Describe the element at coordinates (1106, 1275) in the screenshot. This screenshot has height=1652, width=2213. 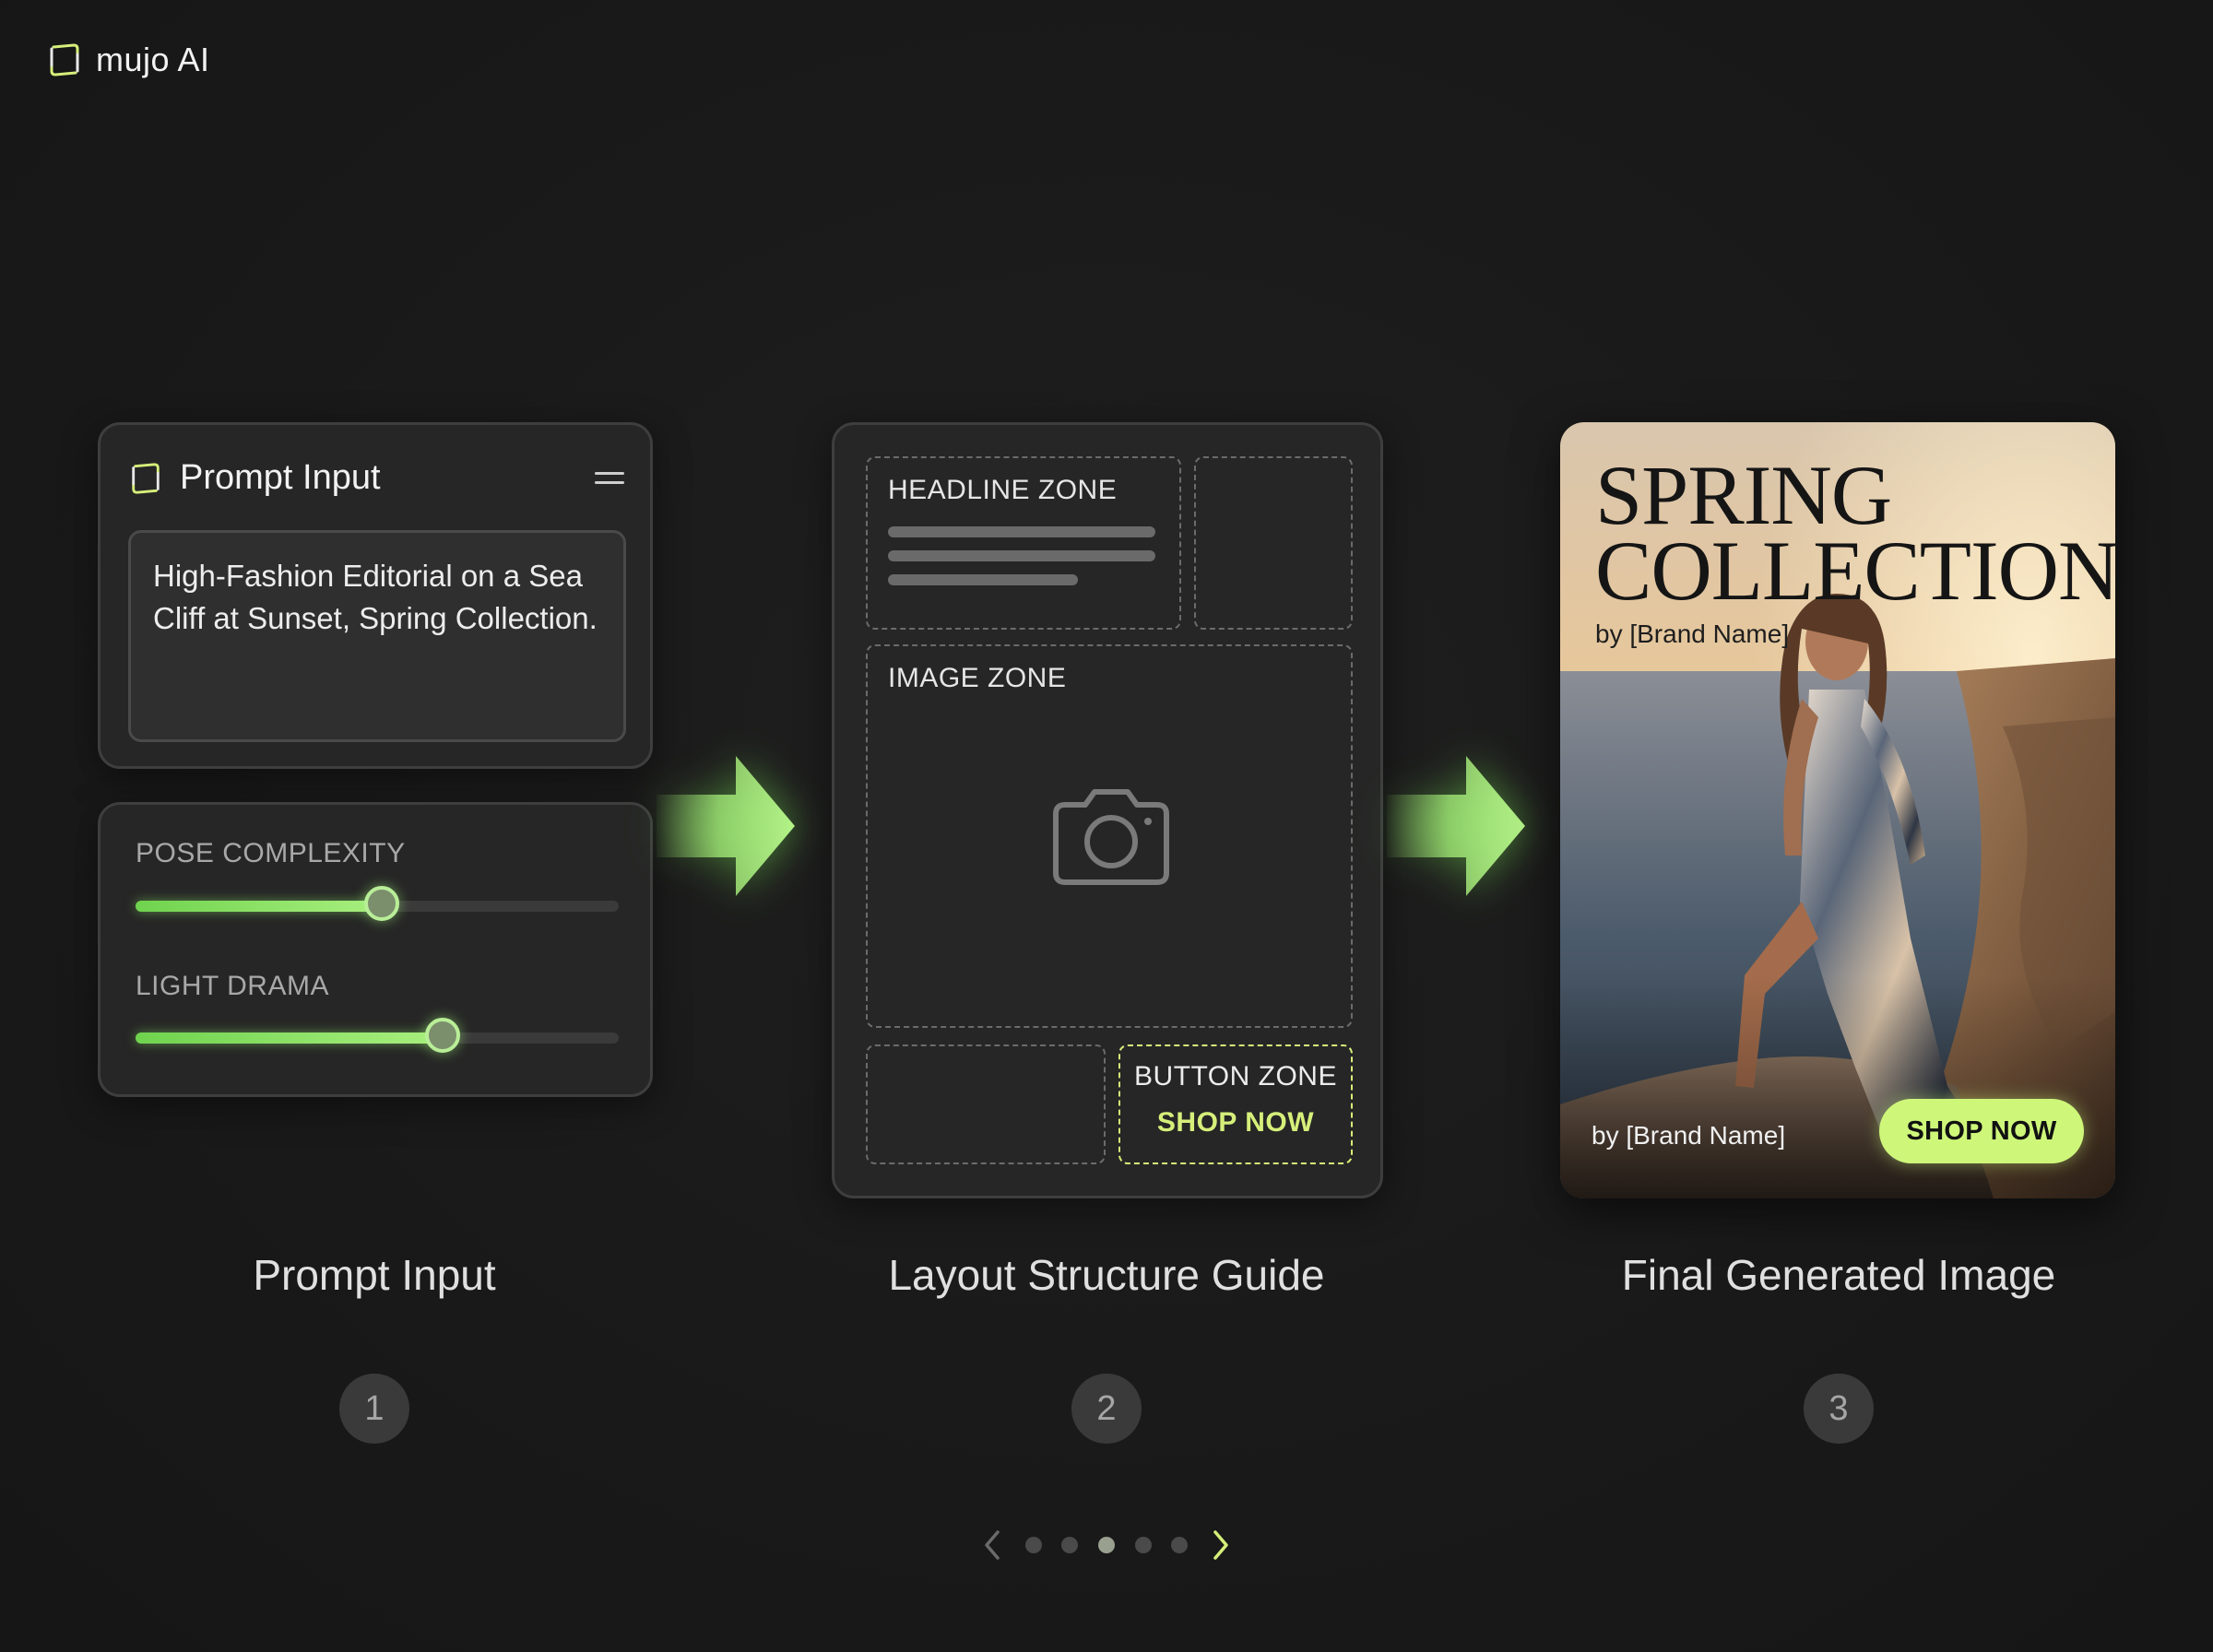
I see `step-caption-layout: Layout Structure Guide` at that location.